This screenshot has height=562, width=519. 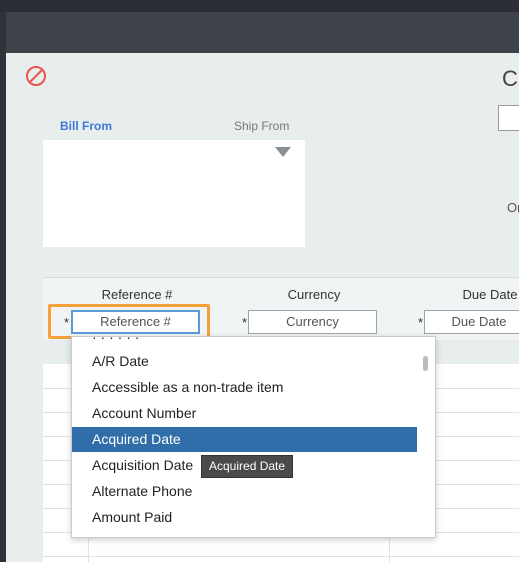 I want to click on due-date-input: Due Date, so click(x=471, y=322).